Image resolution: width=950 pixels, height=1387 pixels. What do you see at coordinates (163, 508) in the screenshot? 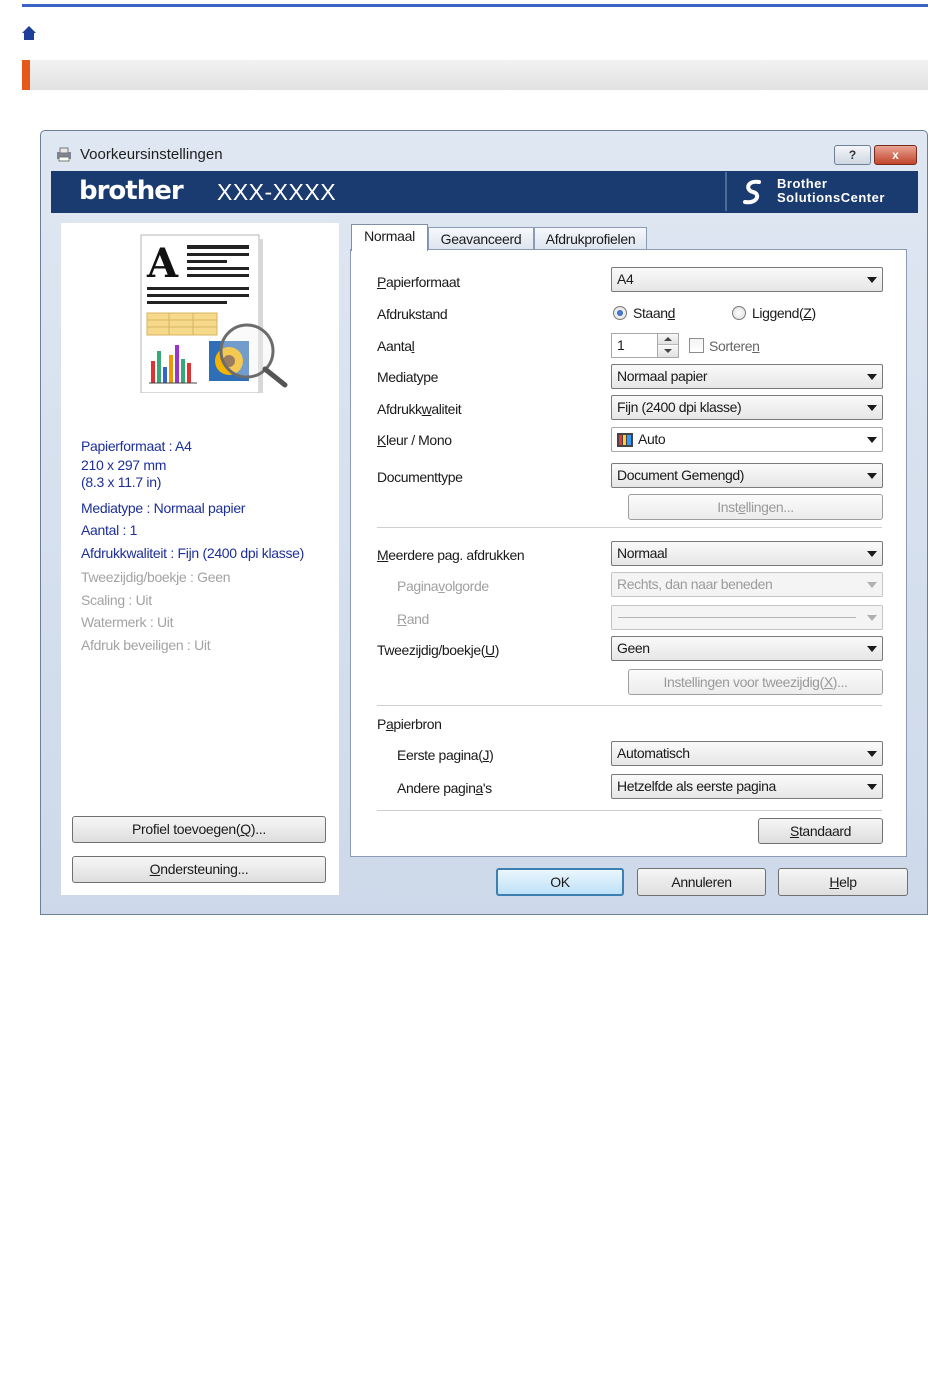
I see `summary-line: Mediatype : Normaal papier` at bounding box center [163, 508].